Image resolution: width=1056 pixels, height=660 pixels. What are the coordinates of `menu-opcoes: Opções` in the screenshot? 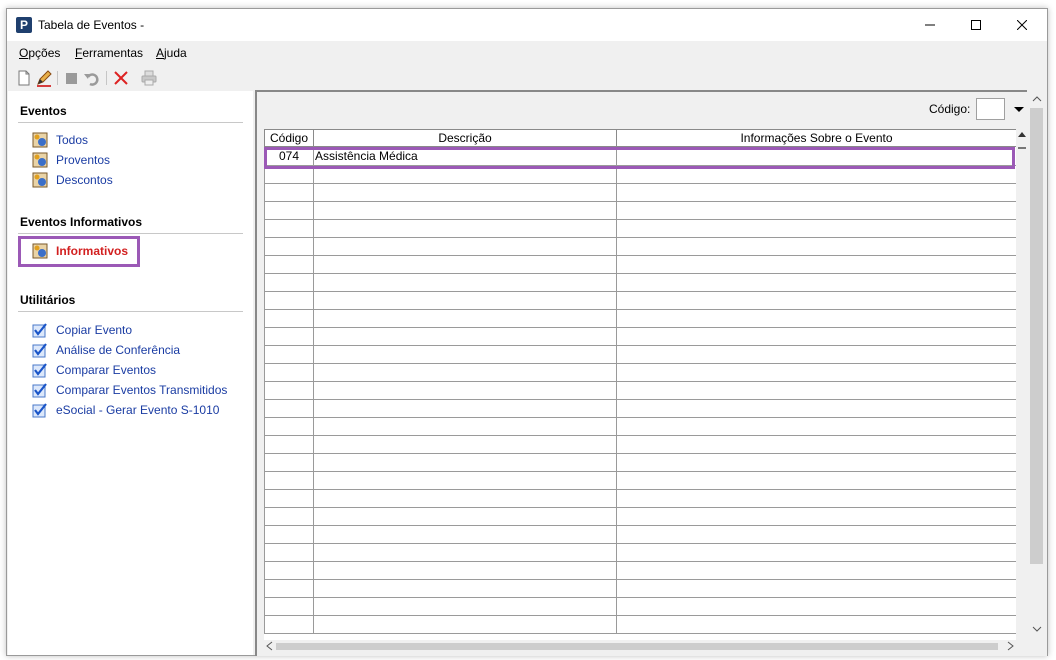 It's located at (39, 53).